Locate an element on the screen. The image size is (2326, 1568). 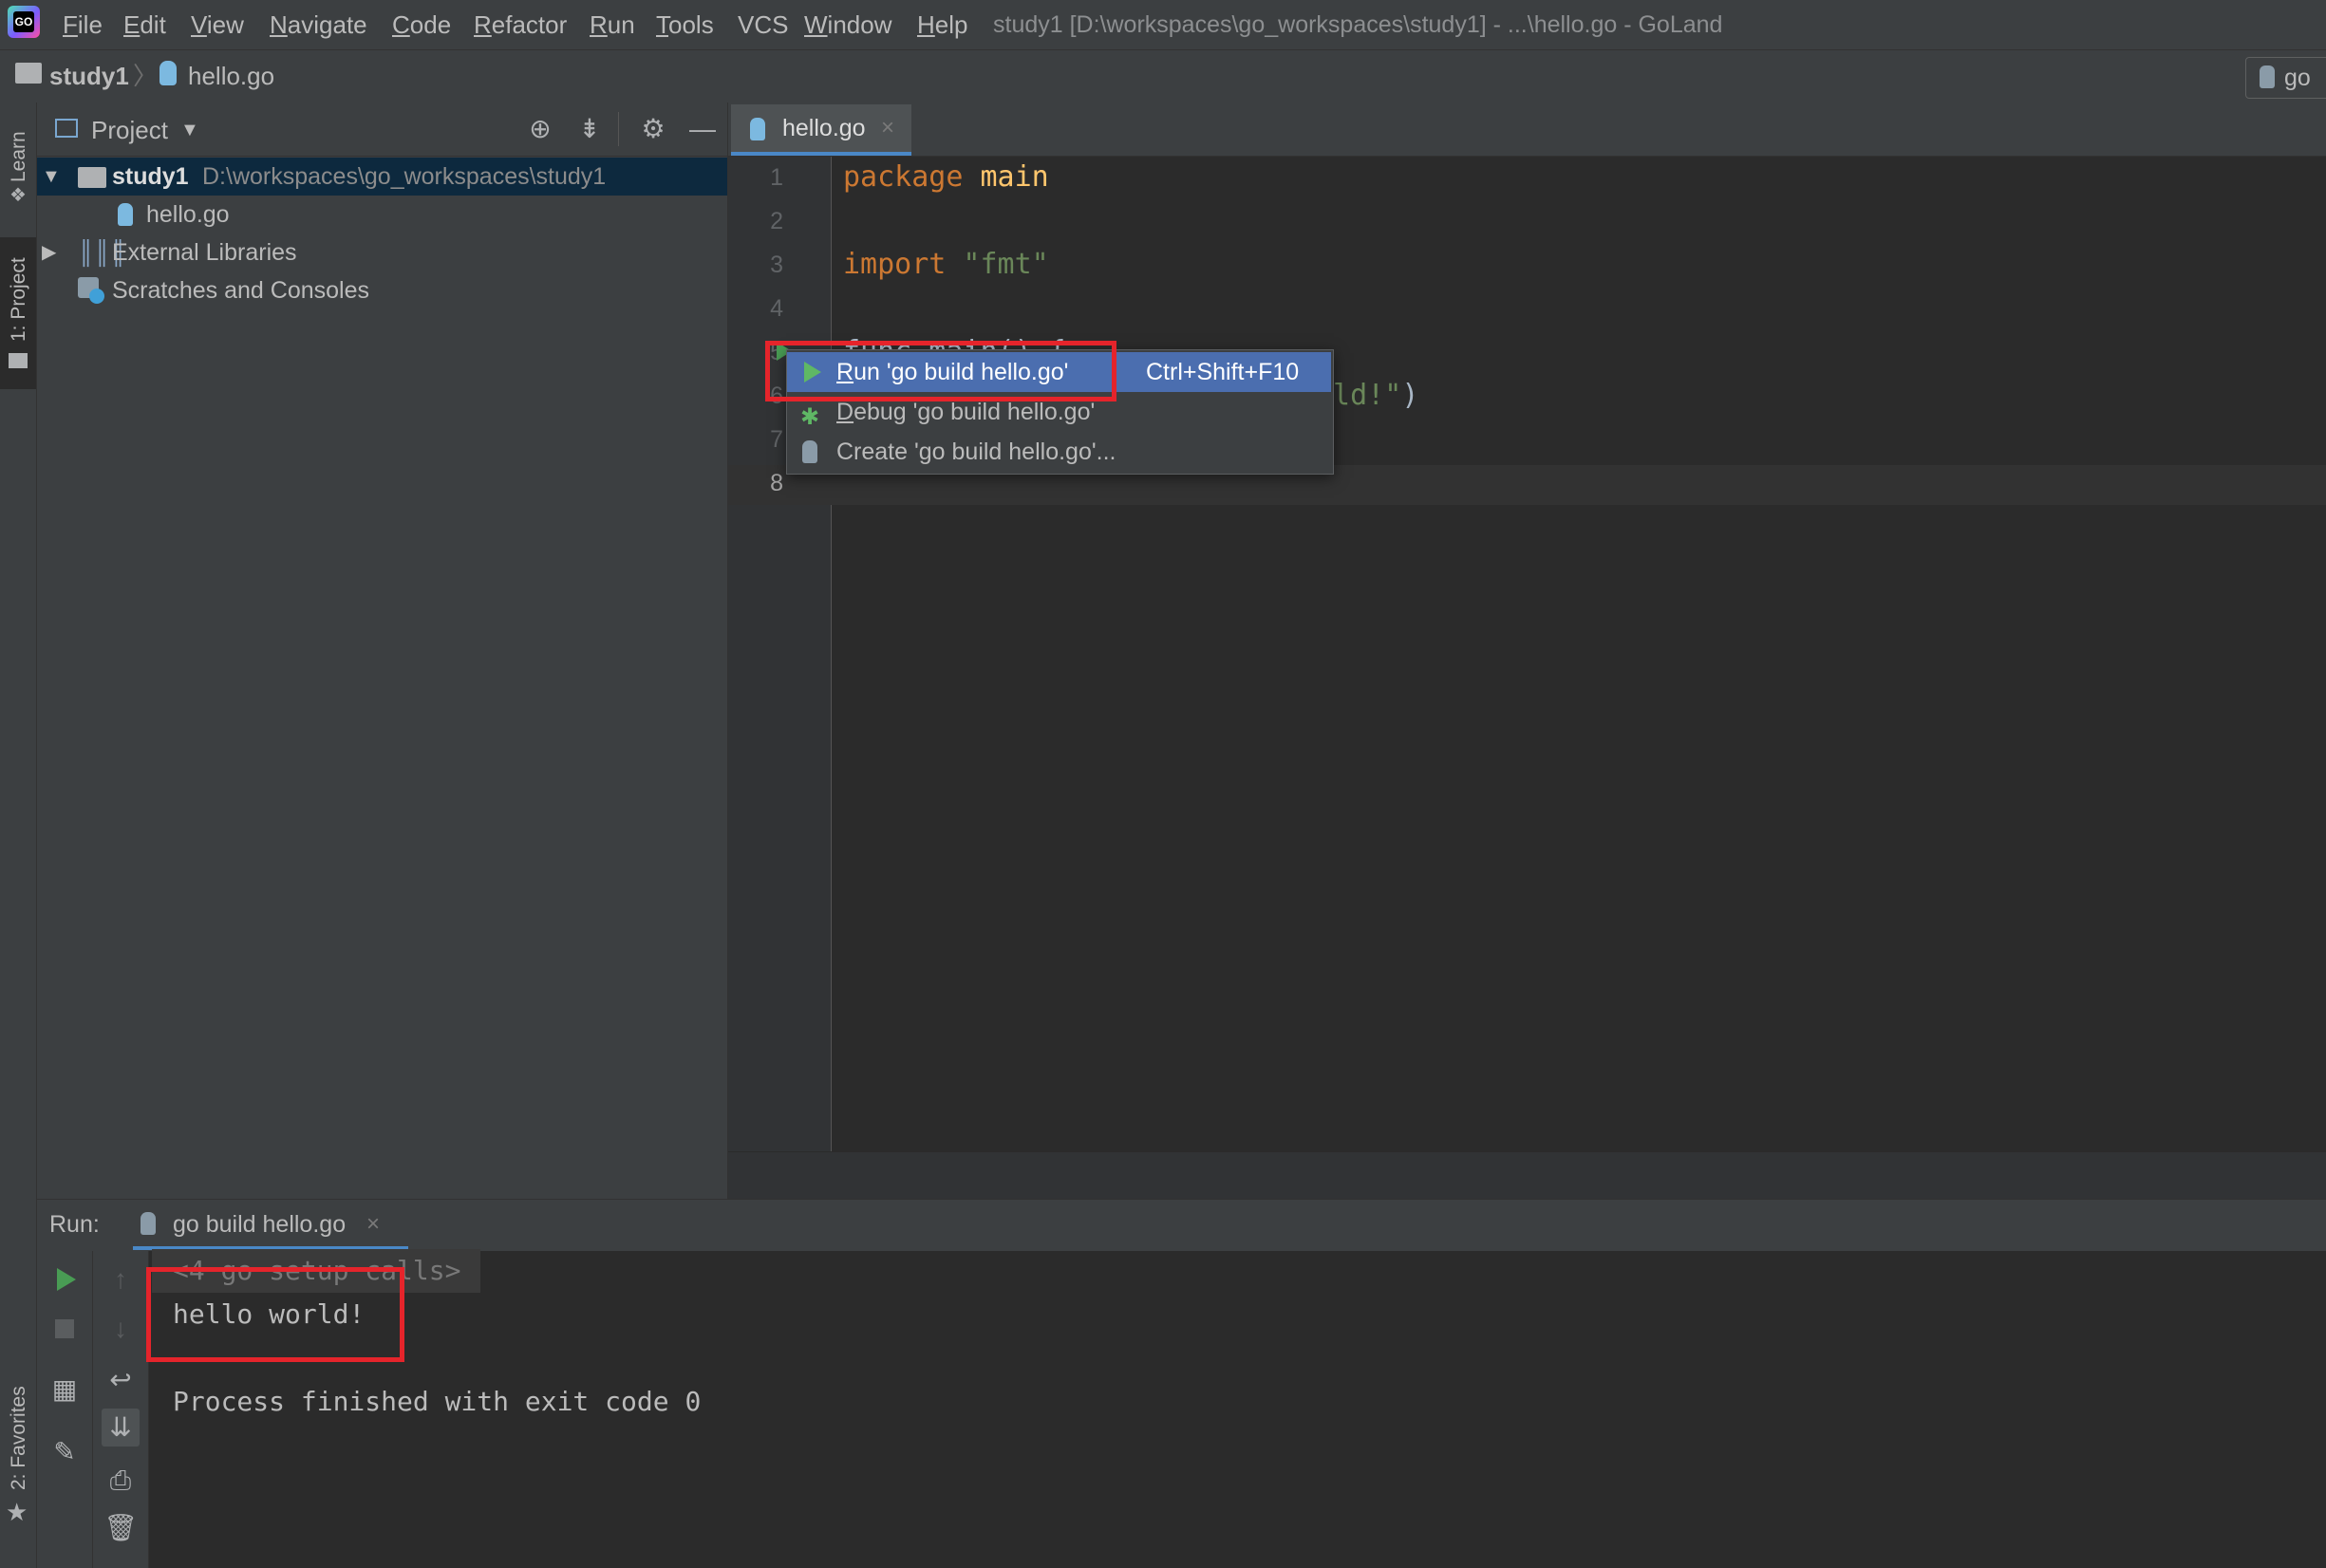
goland-logo-icon: GO is located at coordinates (24, 22).